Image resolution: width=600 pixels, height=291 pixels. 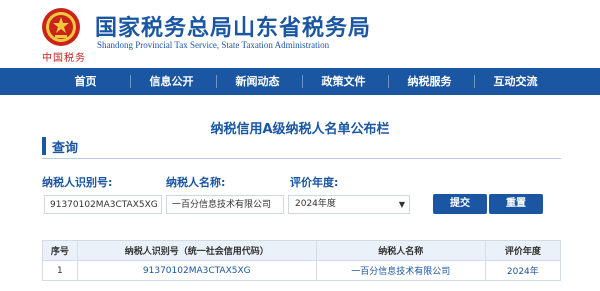 I want to click on taxpayer-name-input: 一百分信息技术有限公司, so click(x=225, y=204).